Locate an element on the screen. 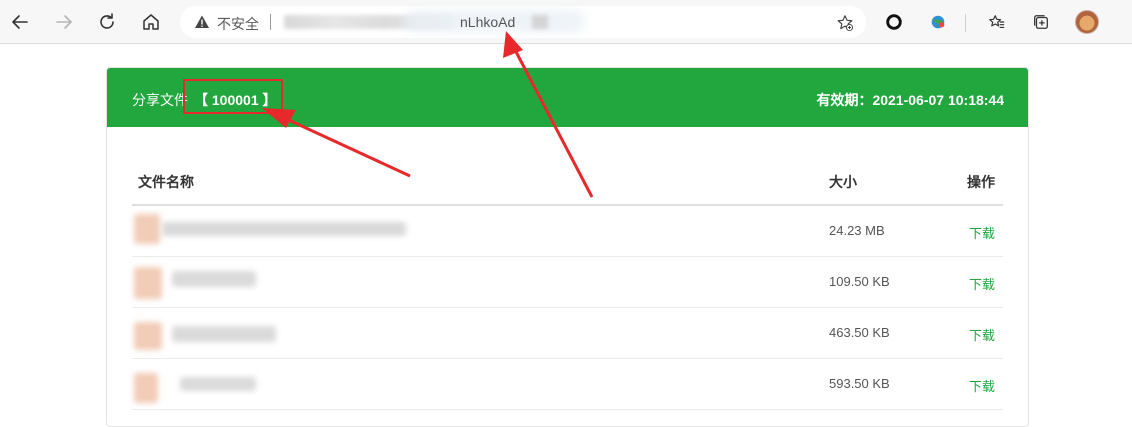 The width and height of the screenshot is (1132, 427). file-size: 109.50 KB is located at coordinates (859, 281).